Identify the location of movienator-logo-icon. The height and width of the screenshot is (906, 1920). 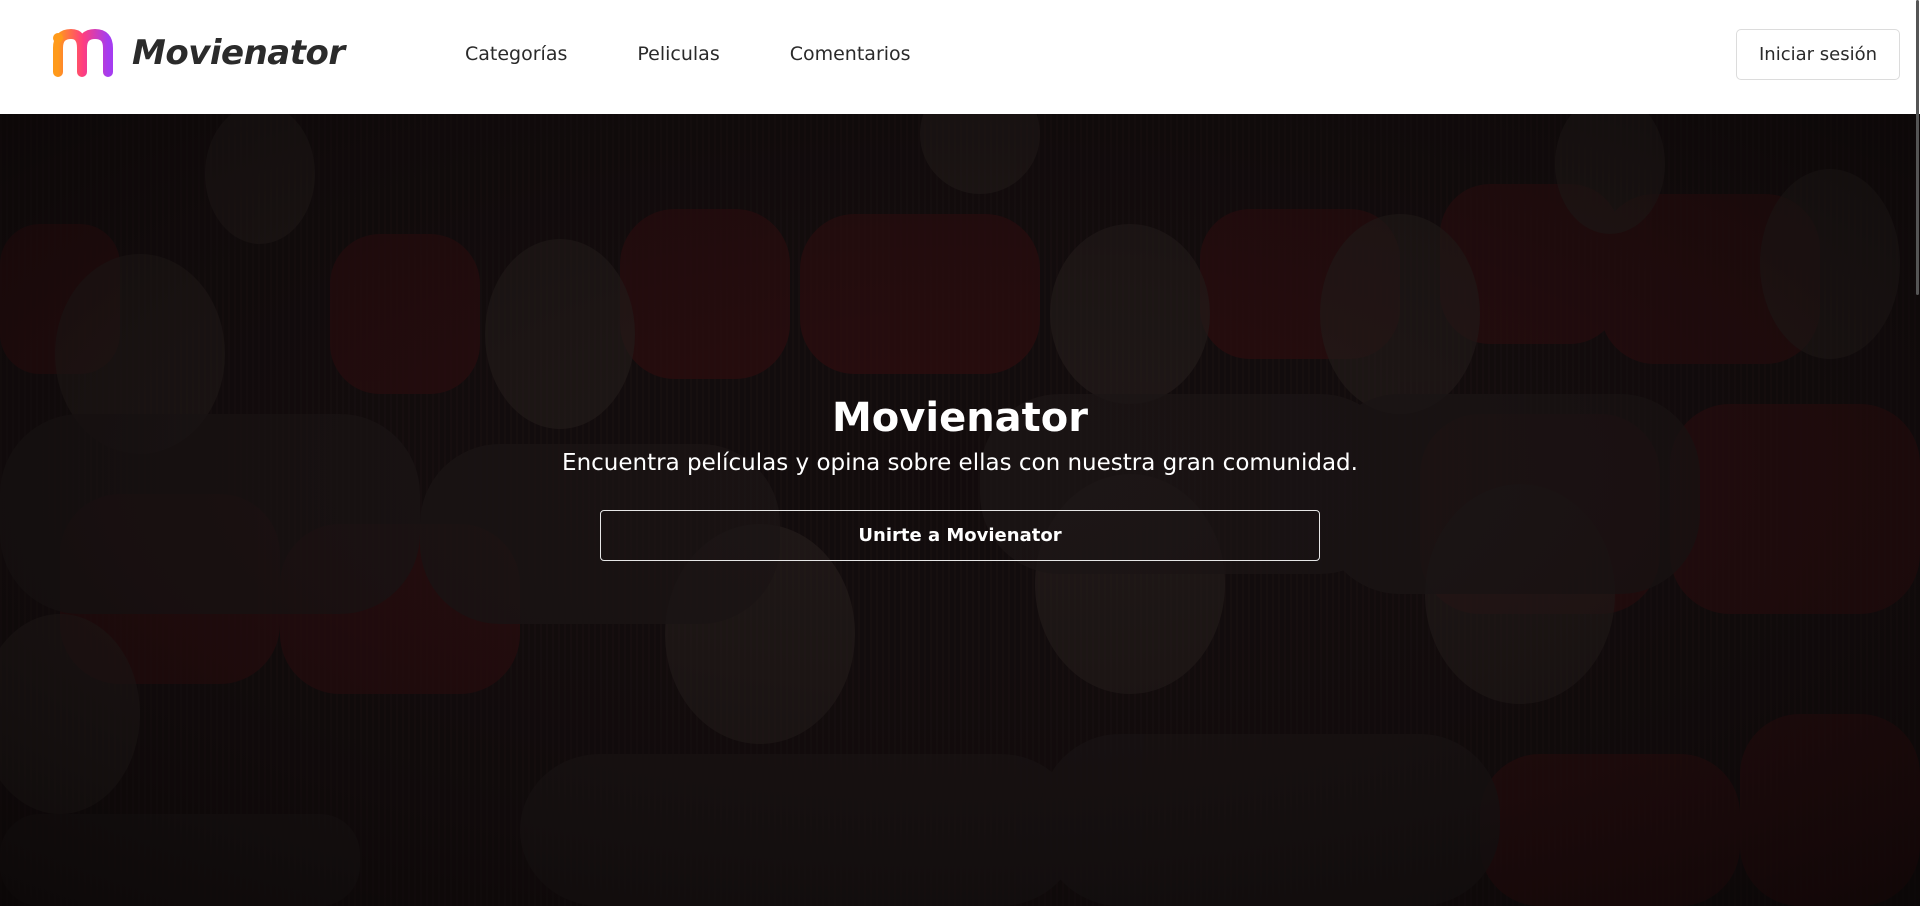
(83, 53).